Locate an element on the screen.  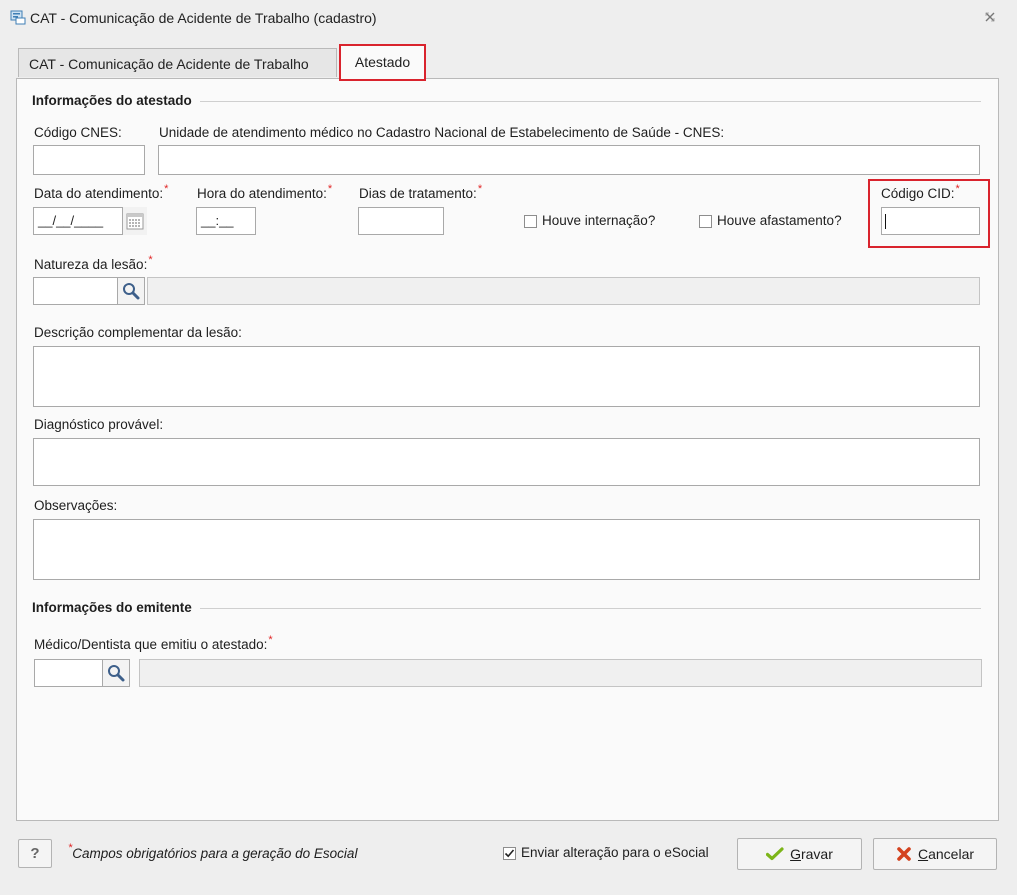
treatment-days-input is located at coordinates (401, 221).